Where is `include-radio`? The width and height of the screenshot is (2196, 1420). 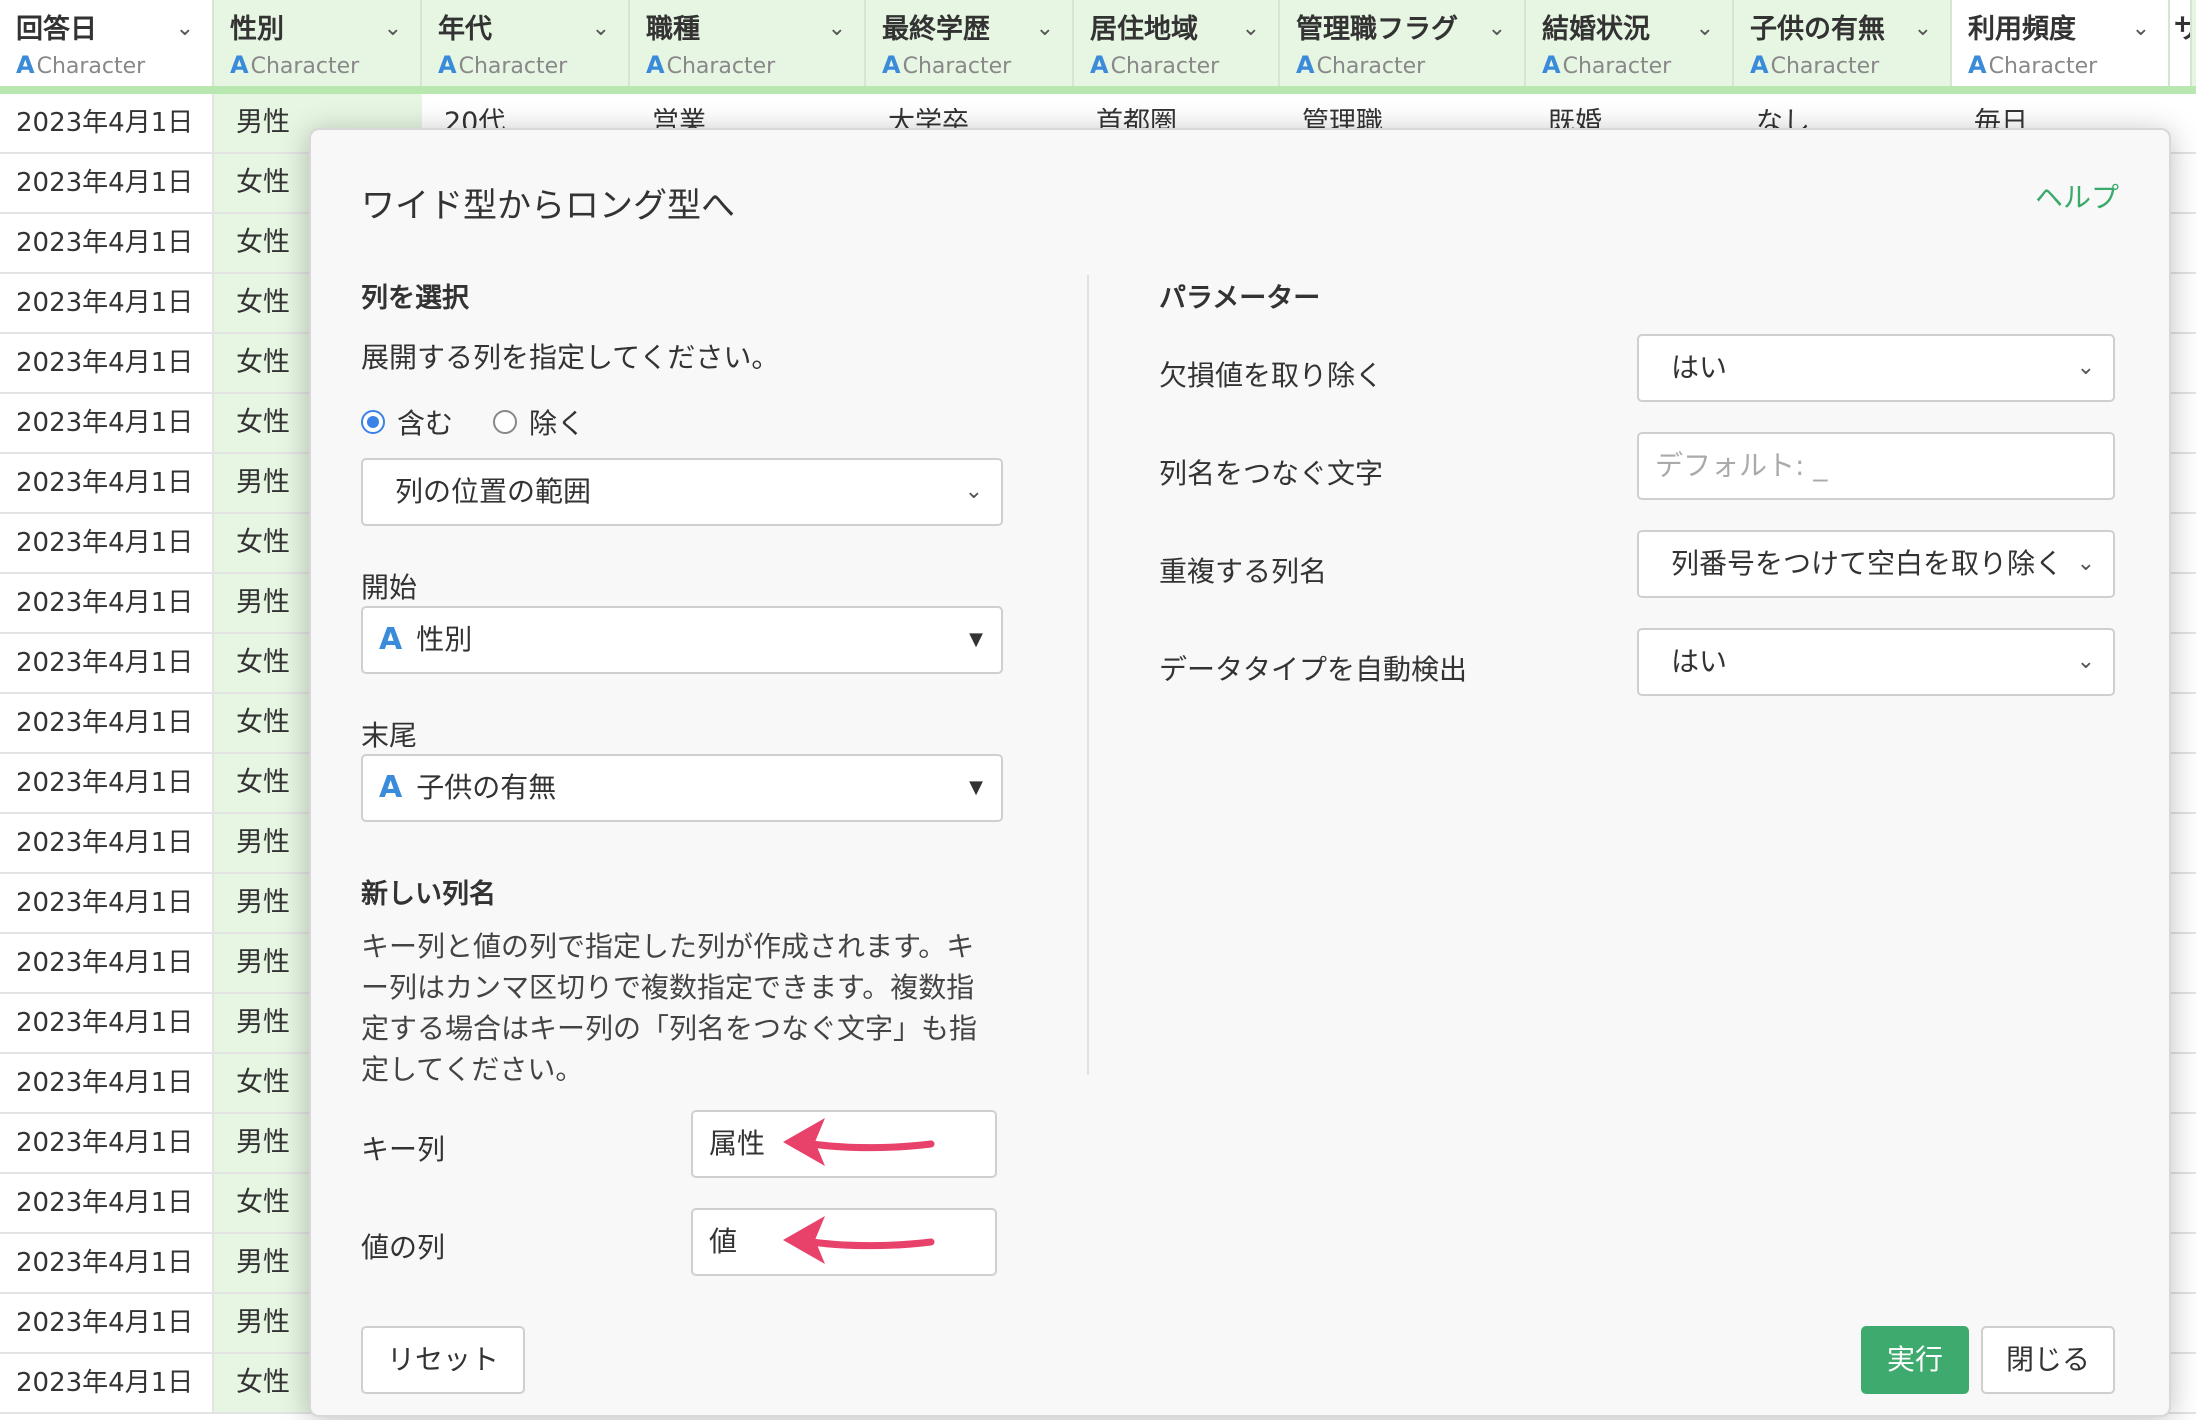
include-radio is located at coordinates (373, 422).